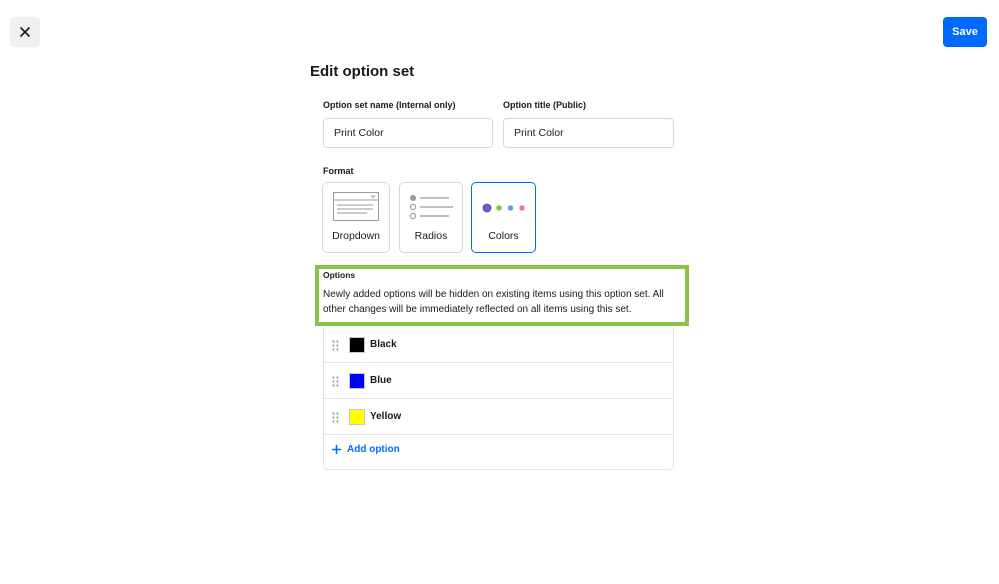 This screenshot has width=999, height=584. I want to click on colors-icon, so click(503, 208).